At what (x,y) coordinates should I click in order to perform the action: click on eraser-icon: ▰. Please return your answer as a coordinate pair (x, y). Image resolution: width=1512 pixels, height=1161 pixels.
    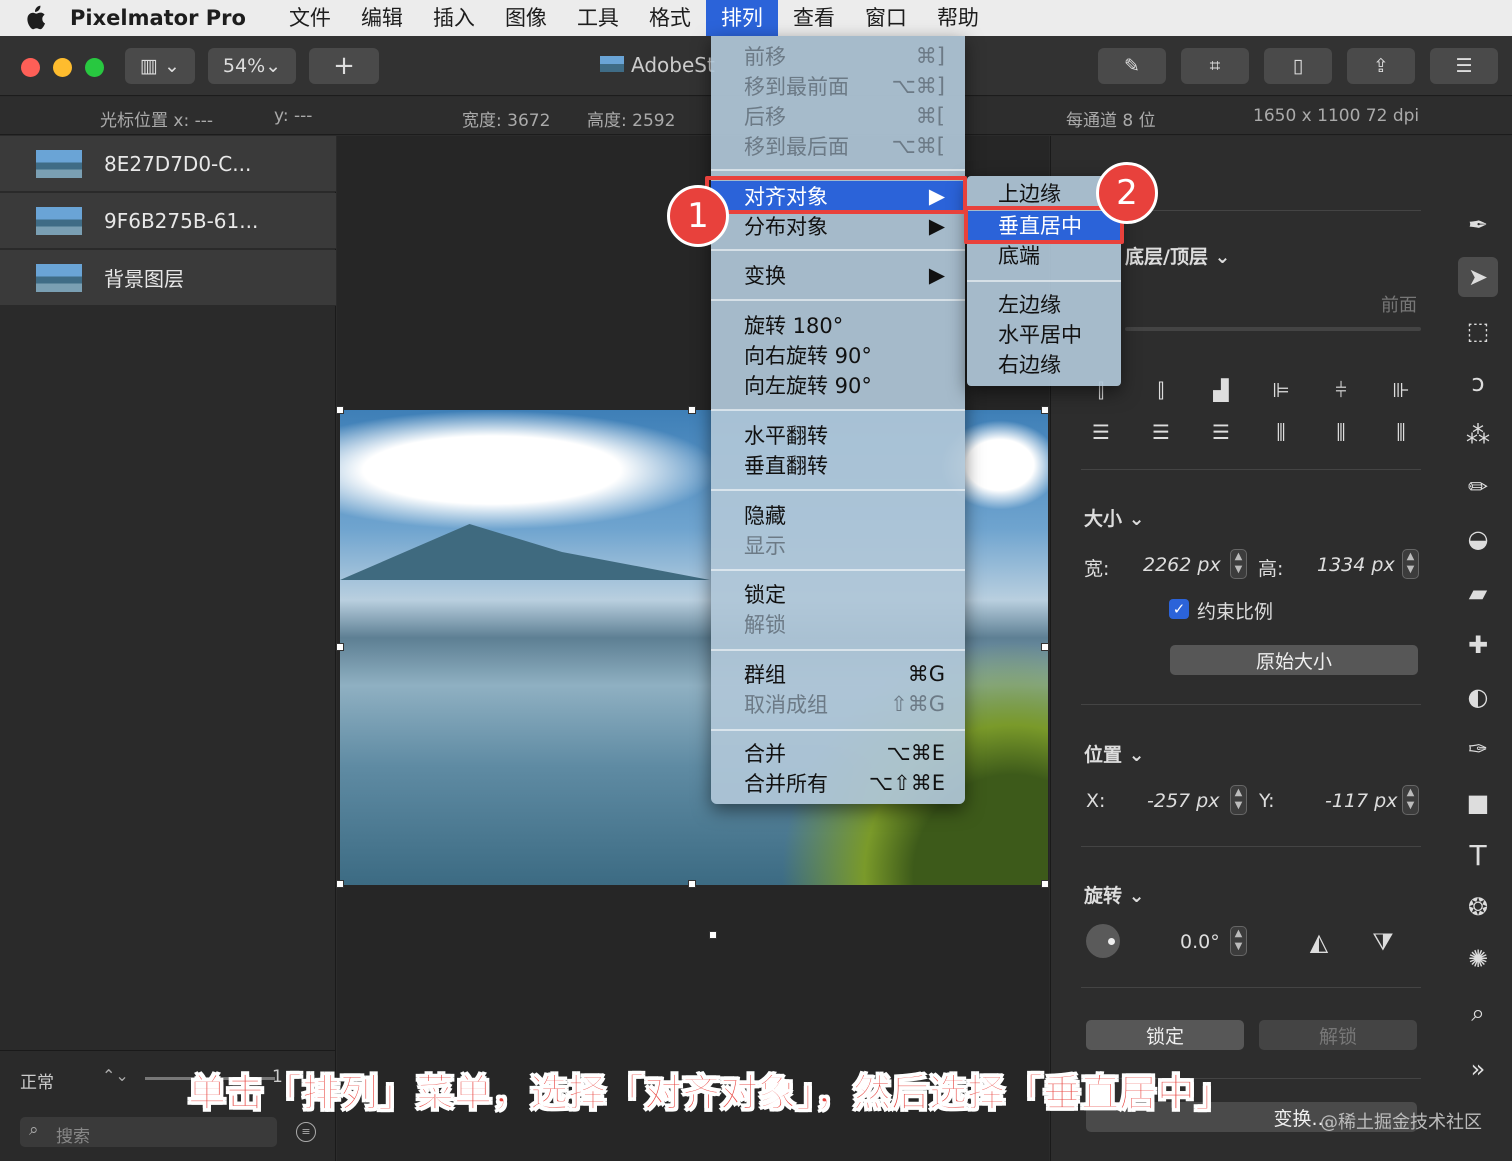
    Looking at the image, I should click on (1478, 593).